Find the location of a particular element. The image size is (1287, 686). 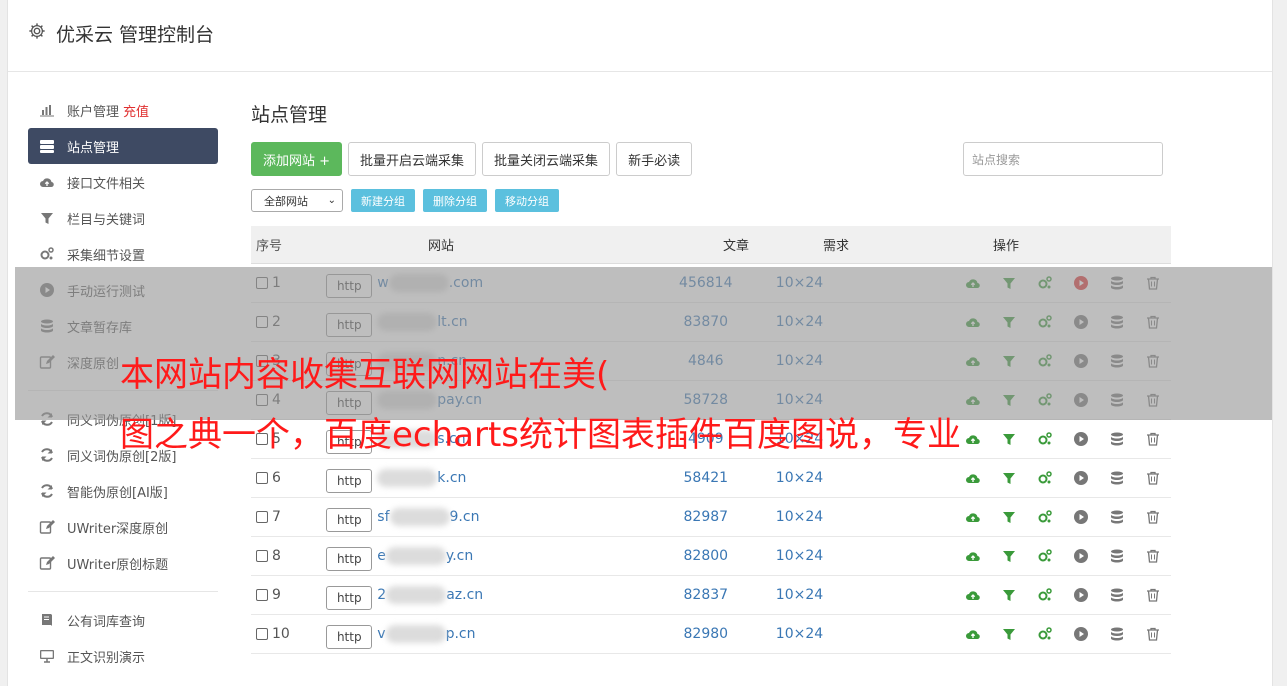

article-count: 82987 is located at coordinates (706, 517).